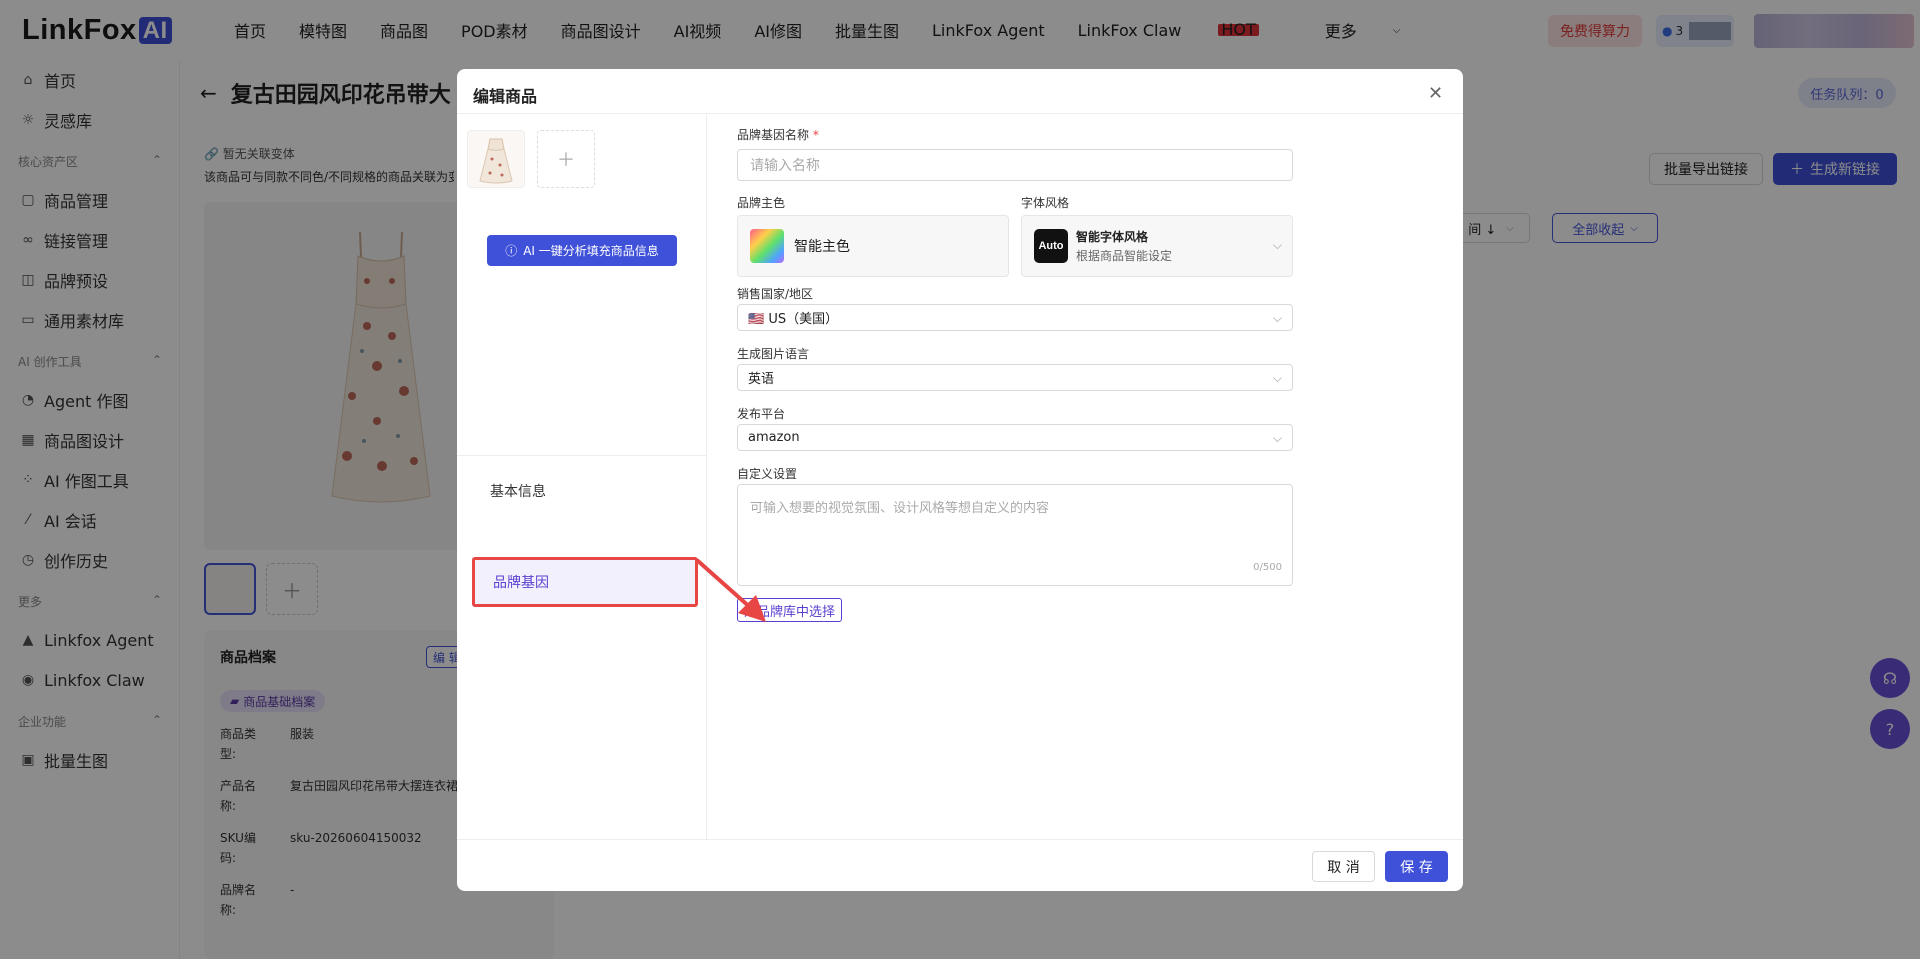 This screenshot has width=1920, height=959. I want to click on font-style-text: 智能字体风格根据商品智能设定, so click(1124, 246).